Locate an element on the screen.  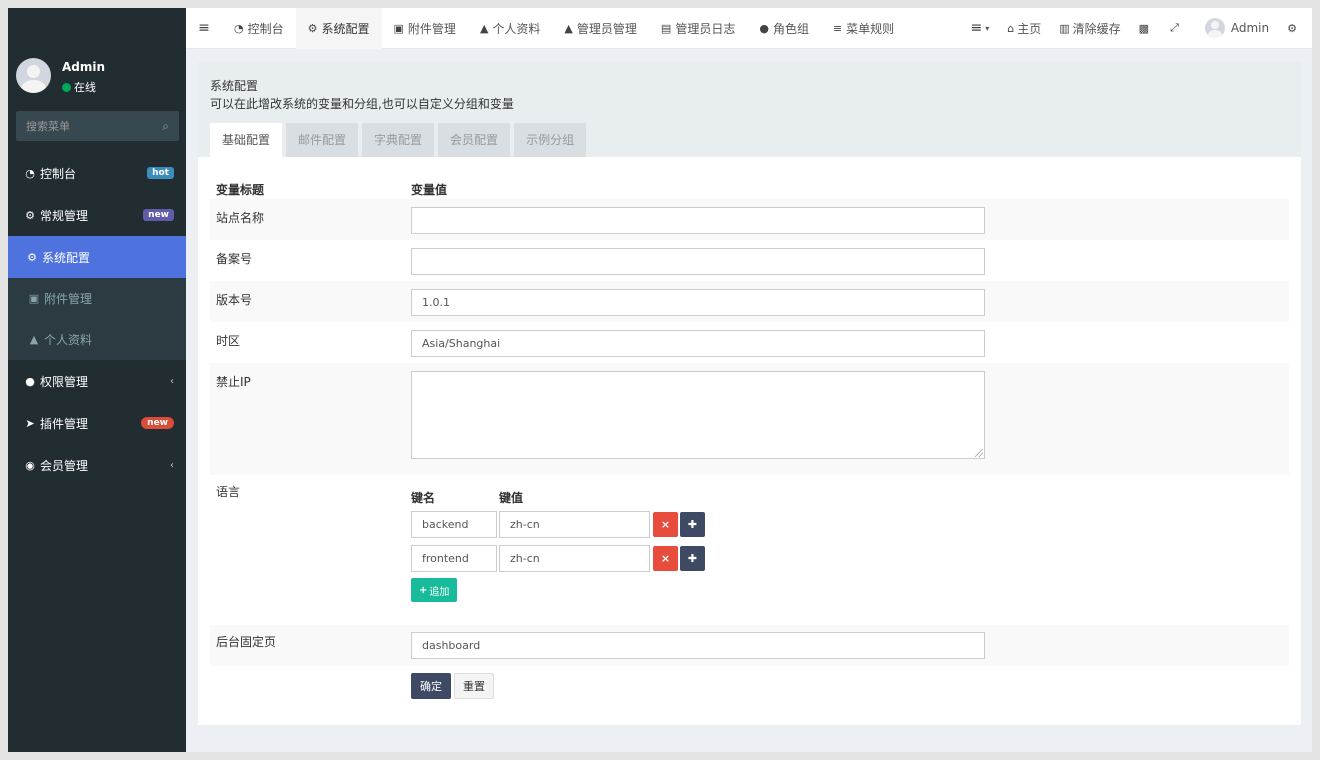
sidebar-item-general: ⚙ 常规管理 new is located at coordinates (97, 215).